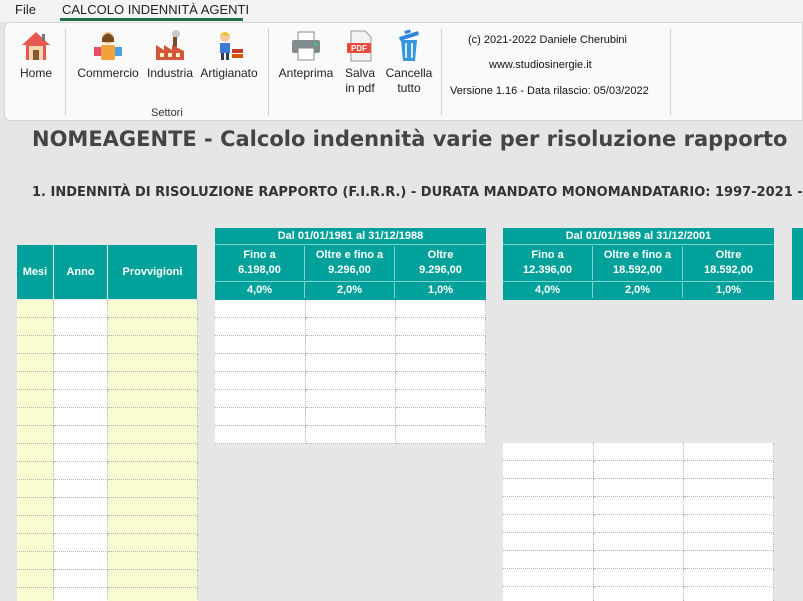  I want to click on industria-button: Industria, so click(170, 55).